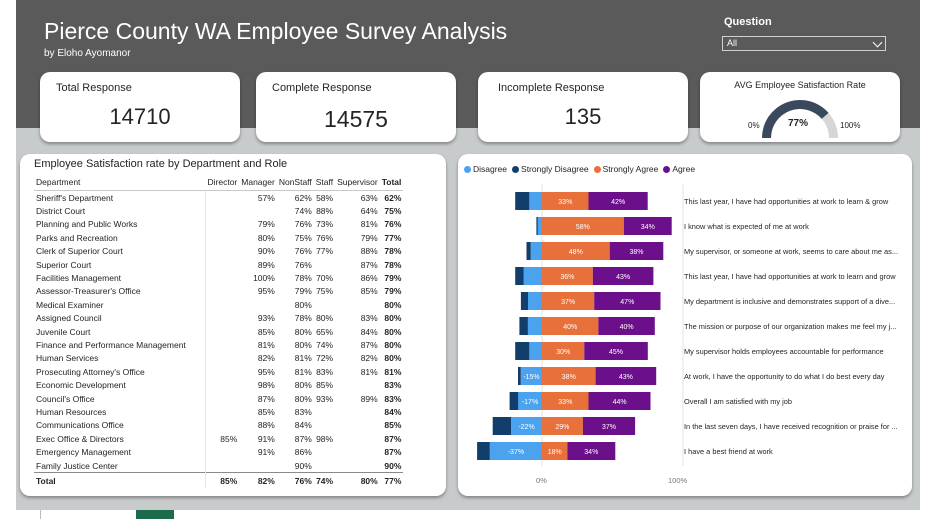 This screenshot has height=519, width=932. Describe the element at coordinates (678, 480) in the screenshot. I see `x-axis-tick-label: 100%` at that location.